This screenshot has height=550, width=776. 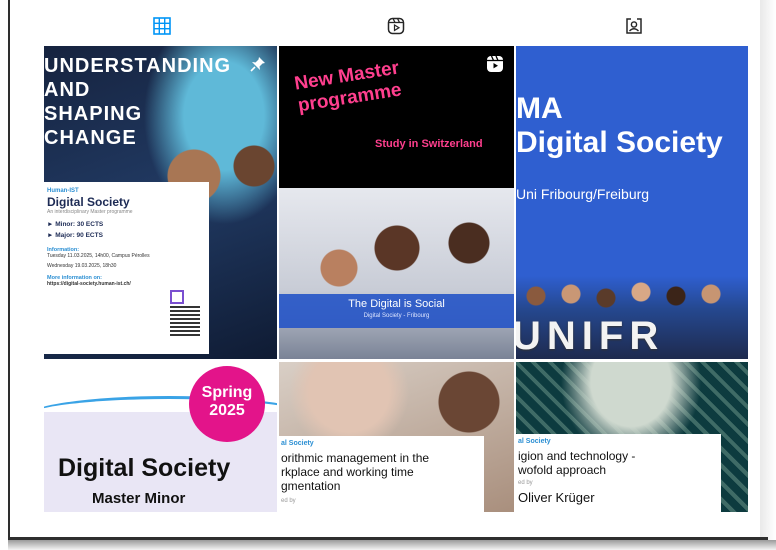 What do you see at coordinates (63, 191) in the screenshot?
I see `card-kicker: Human-IST` at bounding box center [63, 191].